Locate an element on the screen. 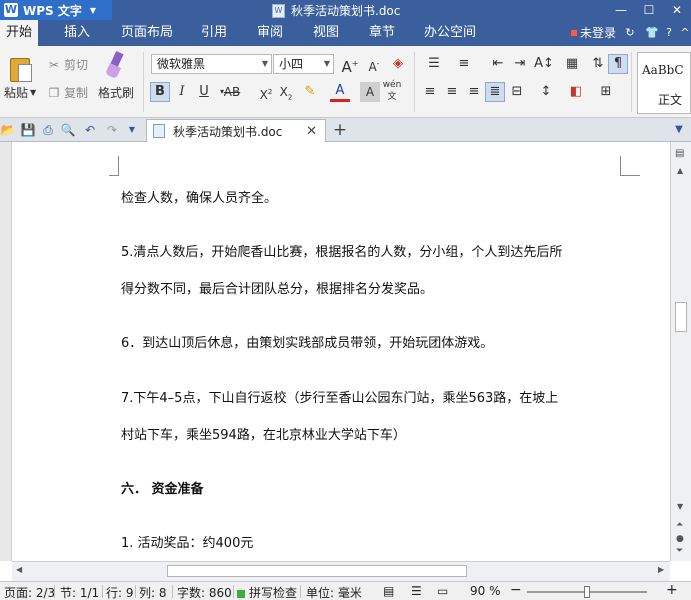 This screenshot has height=600, width=691. cut-button: ✂ 剪切 is located at coordinates (67, 64).